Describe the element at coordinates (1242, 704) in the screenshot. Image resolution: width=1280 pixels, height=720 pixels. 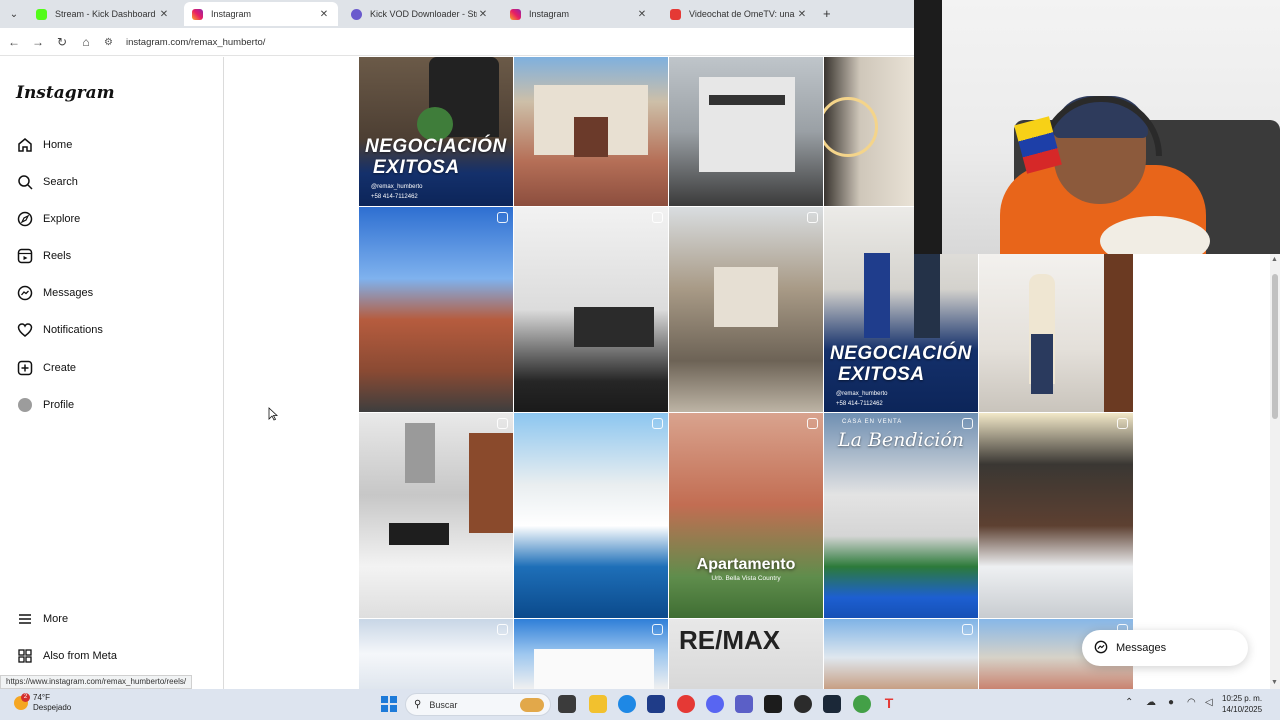
I see `system-clock: 10:25 p. m. 14/10/2025` at that location.